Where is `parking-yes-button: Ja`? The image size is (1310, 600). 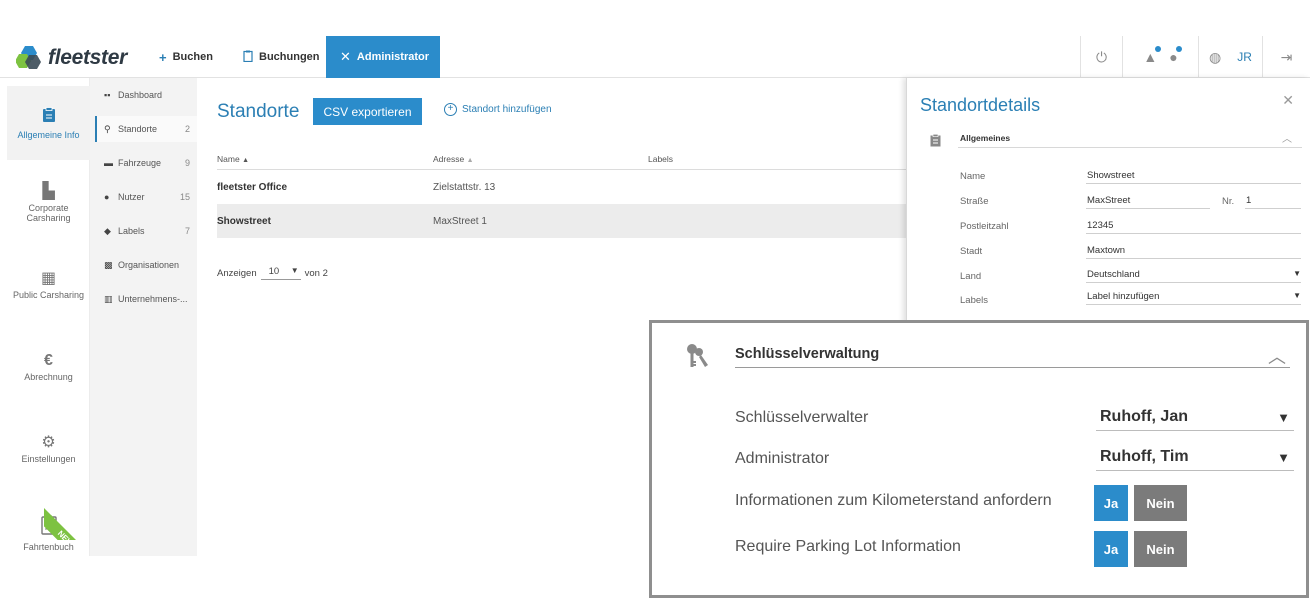 parking-yes-button: Ja is located at coordinates (1111, 549).